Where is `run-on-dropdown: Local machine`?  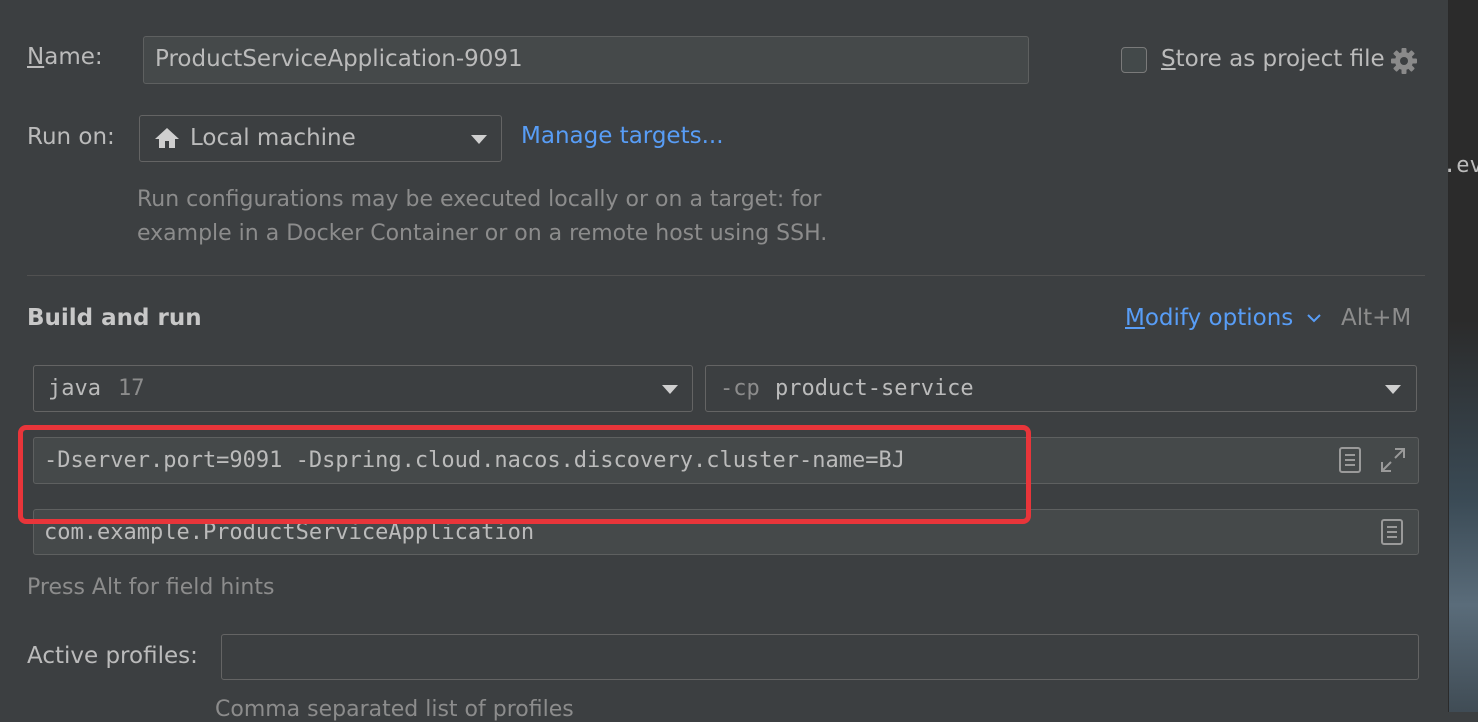 run-on-dropdown: Local machine is located at coordinates (320, 138).